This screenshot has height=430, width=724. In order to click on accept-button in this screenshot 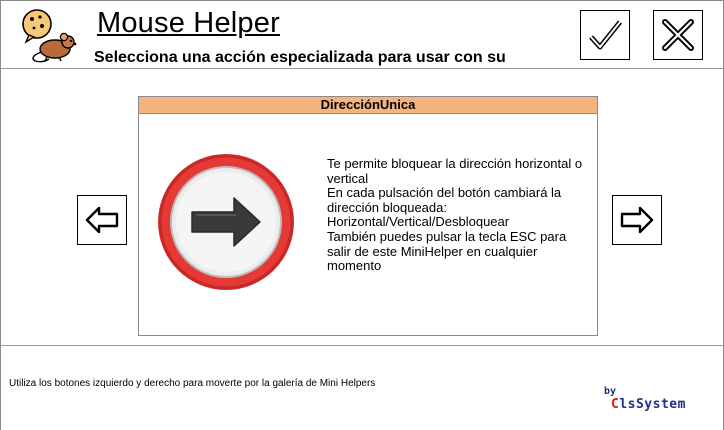, I will do `click(605, 35)`.